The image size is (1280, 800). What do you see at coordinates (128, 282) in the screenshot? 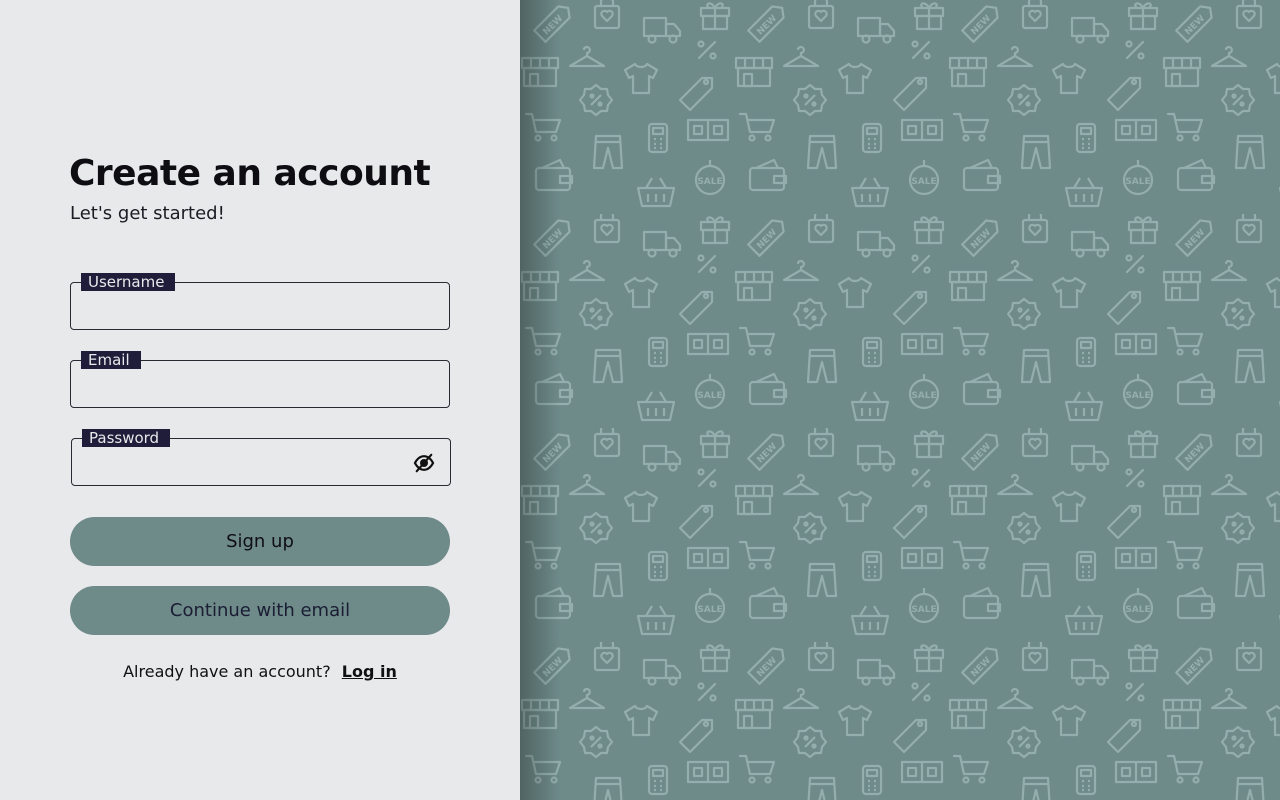
I see `username-label: Username` at bounding box center [128, 282].